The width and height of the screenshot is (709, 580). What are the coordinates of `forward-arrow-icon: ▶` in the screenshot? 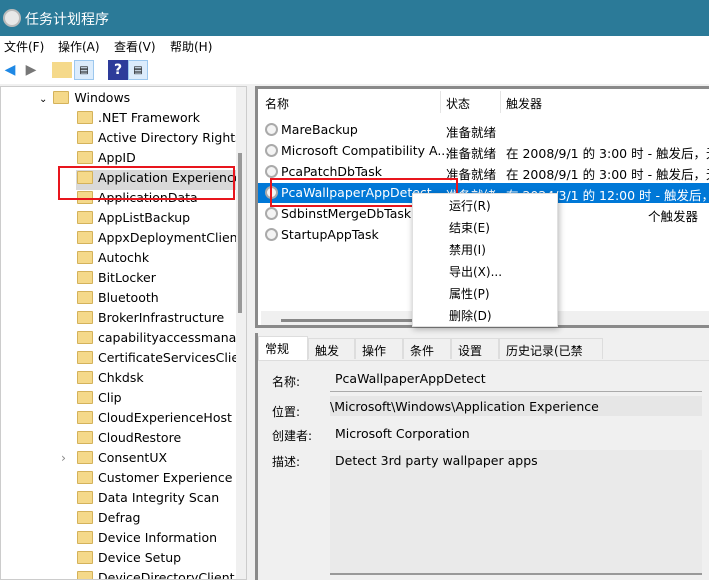 It's located at (31, 70).